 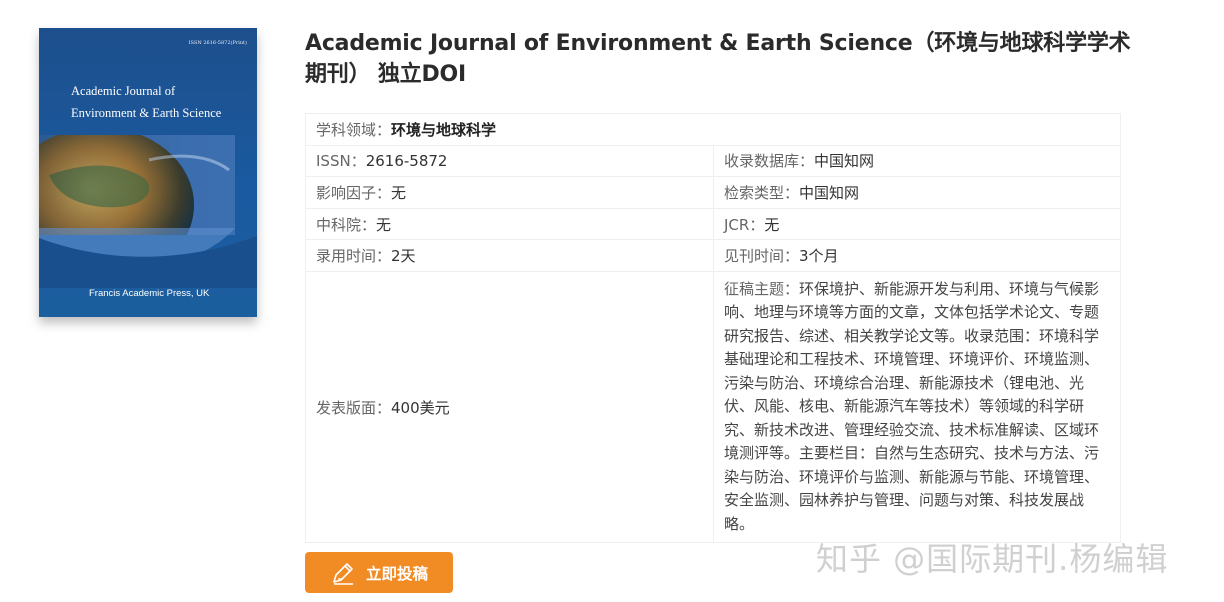 What do you see at coordinates (137, 185) in the screenshot?
I see `earth-globe-icon` at bounding box center [137, 185].